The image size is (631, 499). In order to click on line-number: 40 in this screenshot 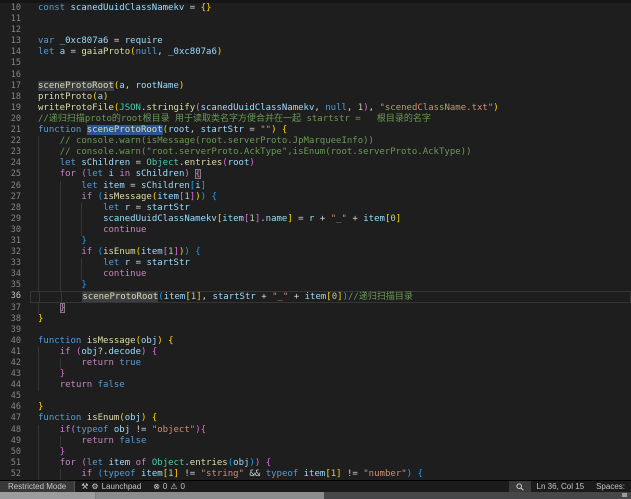, I will do `click(10, 341)`.